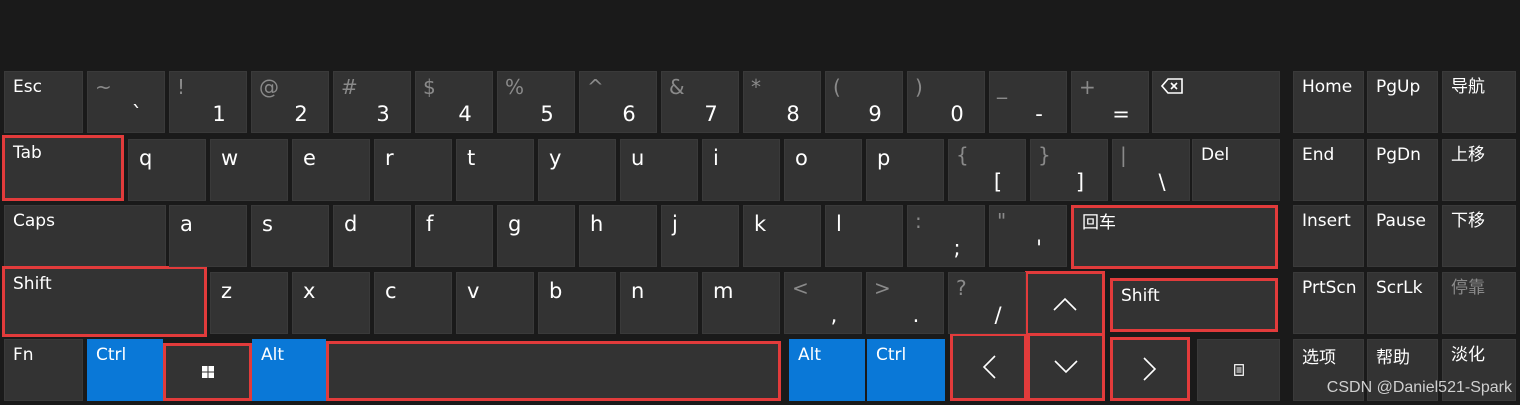  Describe the element at coordinates (454, 102) in the screenshot. I see `number-row-key: $4` at that location.